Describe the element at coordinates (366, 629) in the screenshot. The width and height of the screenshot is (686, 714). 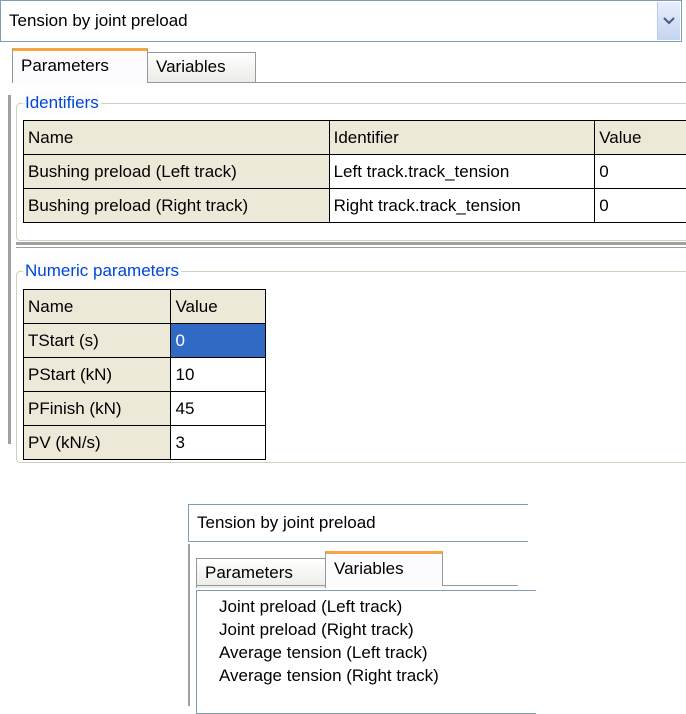
I see `list-item: Joint preload (Right track)` at that location.